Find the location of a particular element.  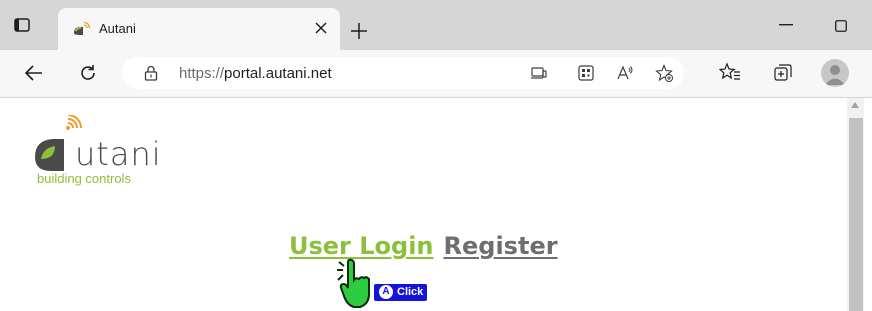

add-favorite-icon is located at coordinates (664, 73).